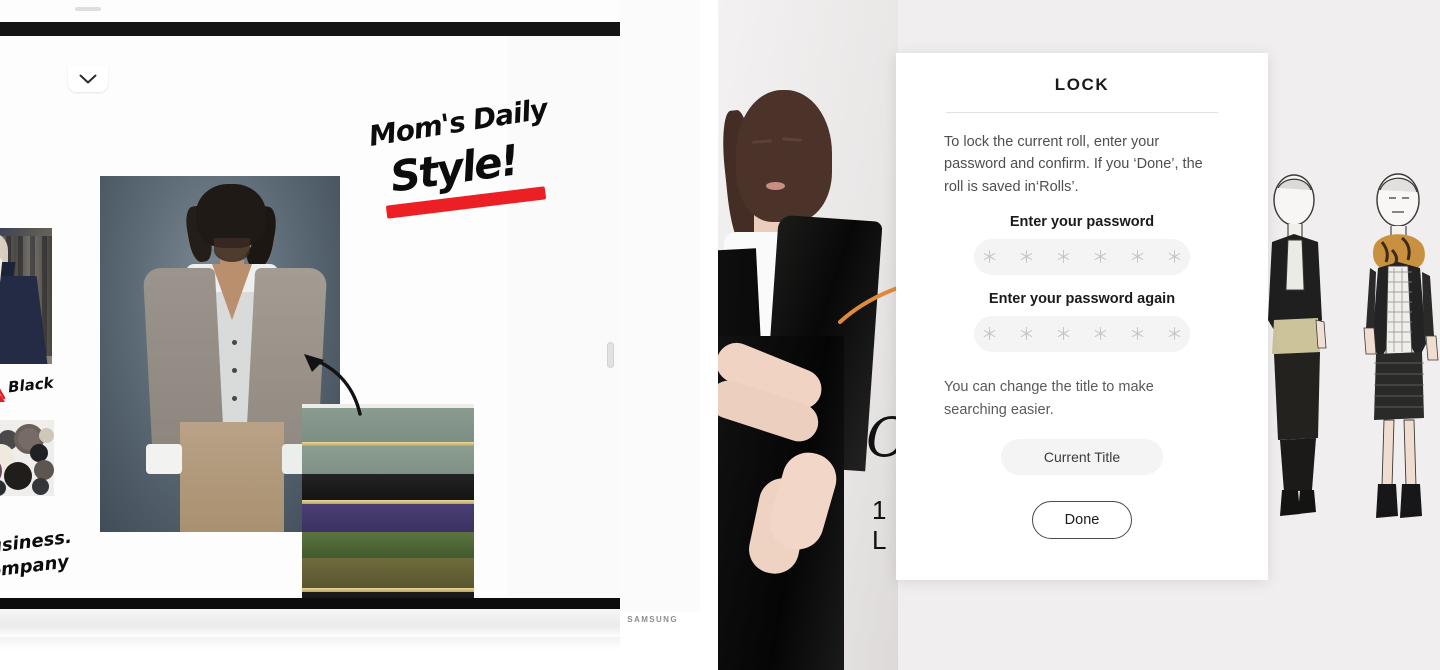 This screenshot has width=1440, height=670. What do you see at coordinates (652, 619) in the screenshot?
I see `samsung-logo: SAMSUNG` at bounding box center [652, 619].